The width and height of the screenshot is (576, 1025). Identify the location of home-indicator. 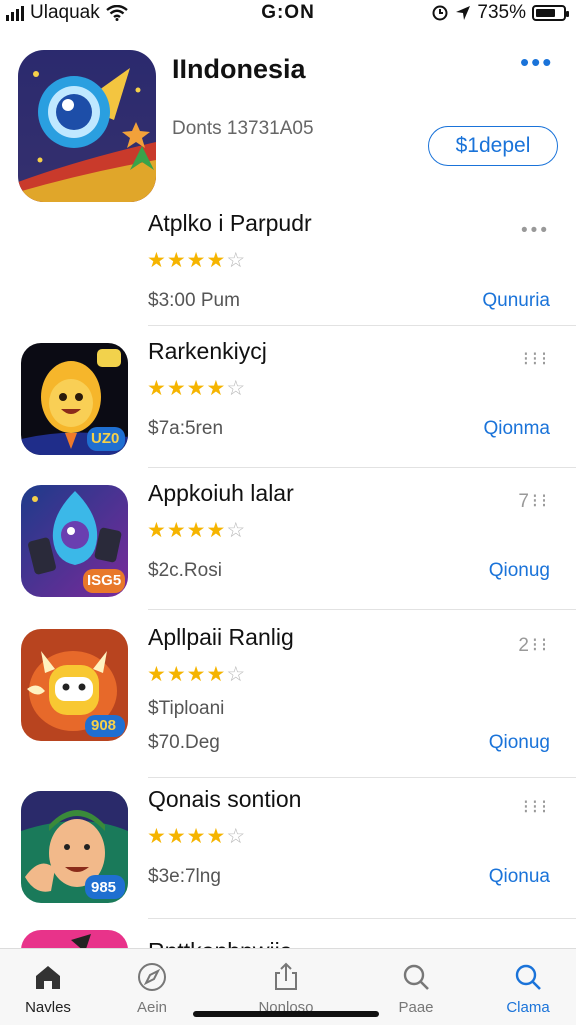
(286, 1014).